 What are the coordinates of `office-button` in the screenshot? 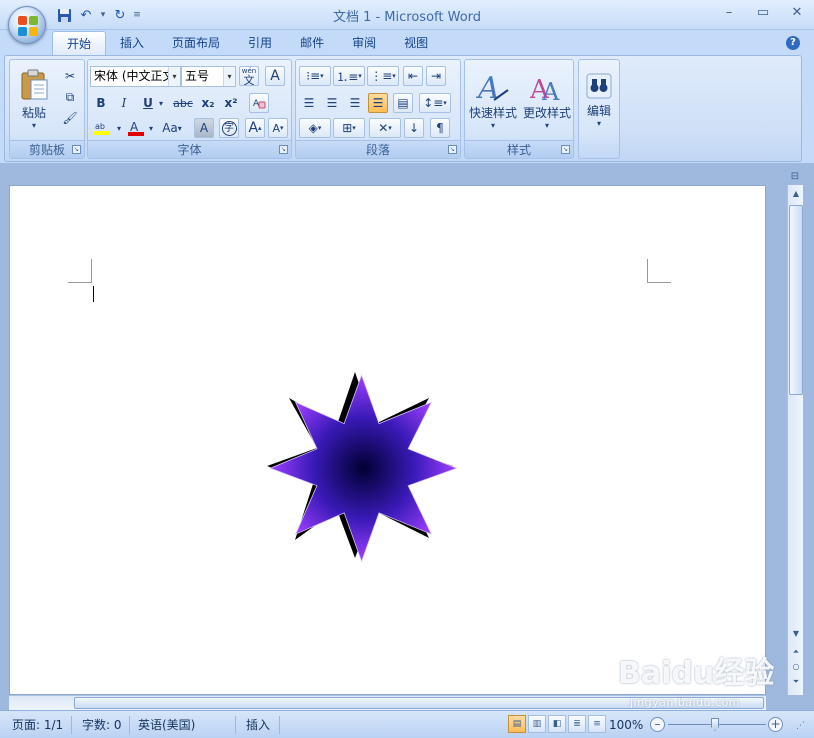 It's located at (27, 25).